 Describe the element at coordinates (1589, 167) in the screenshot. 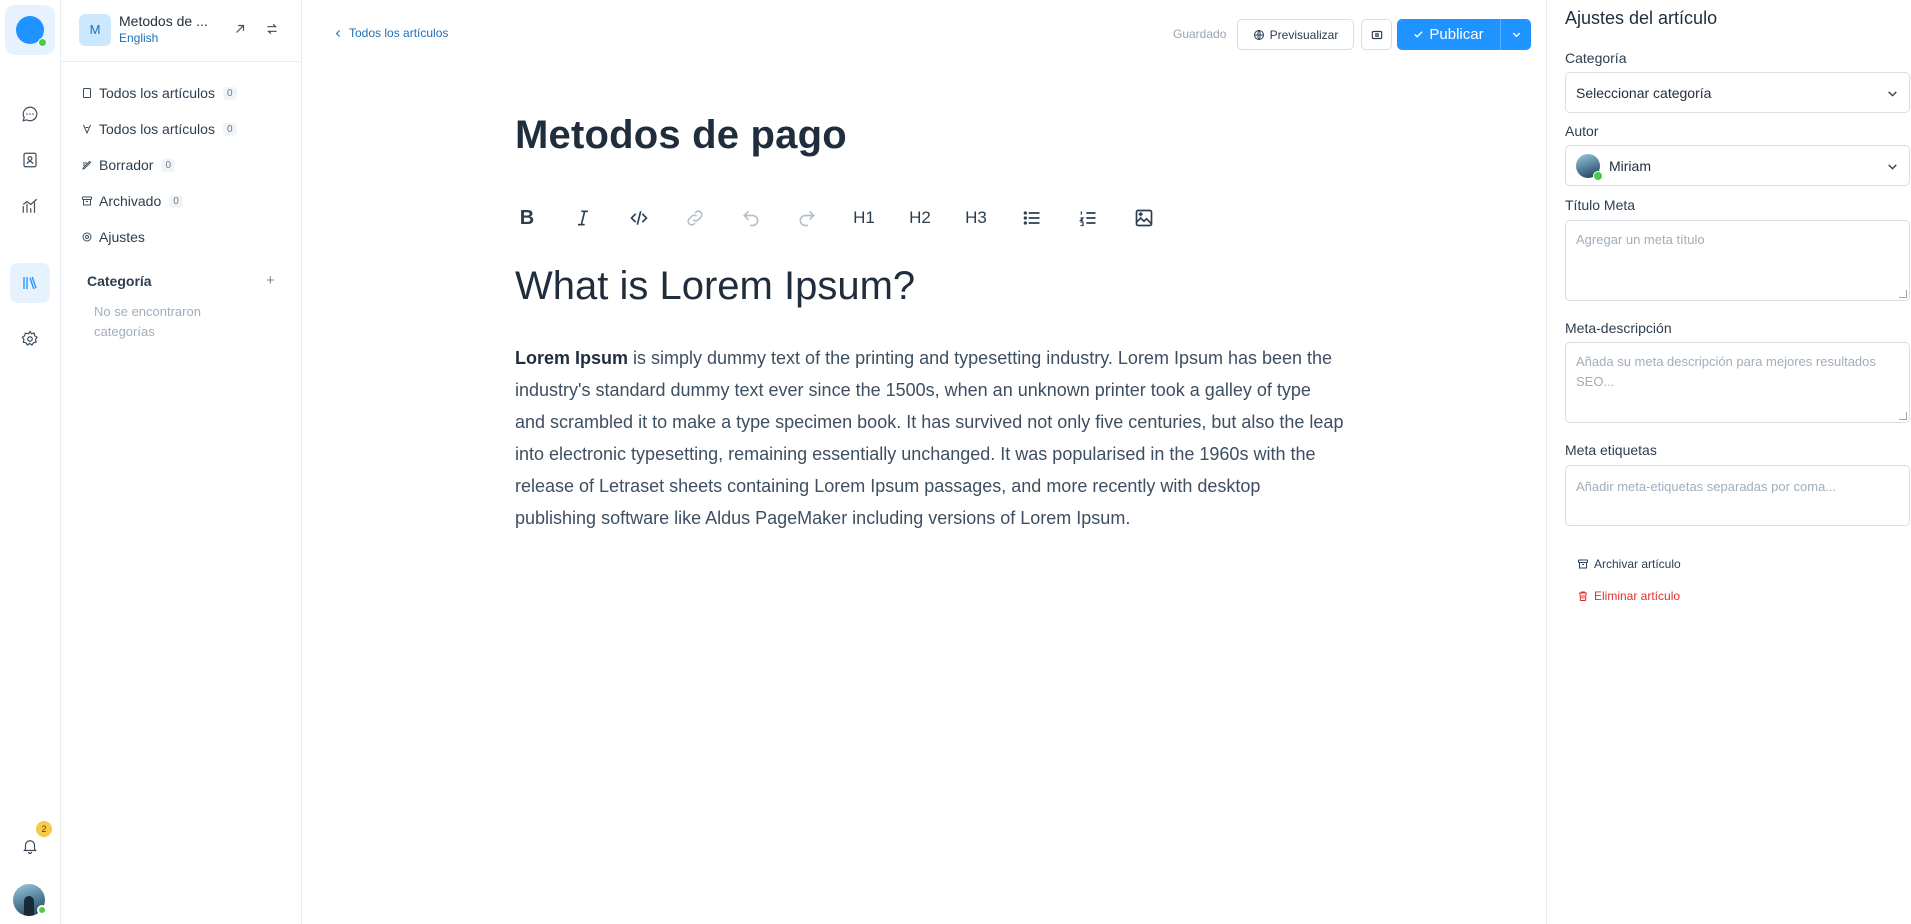

I see `author-avatar` at that location.